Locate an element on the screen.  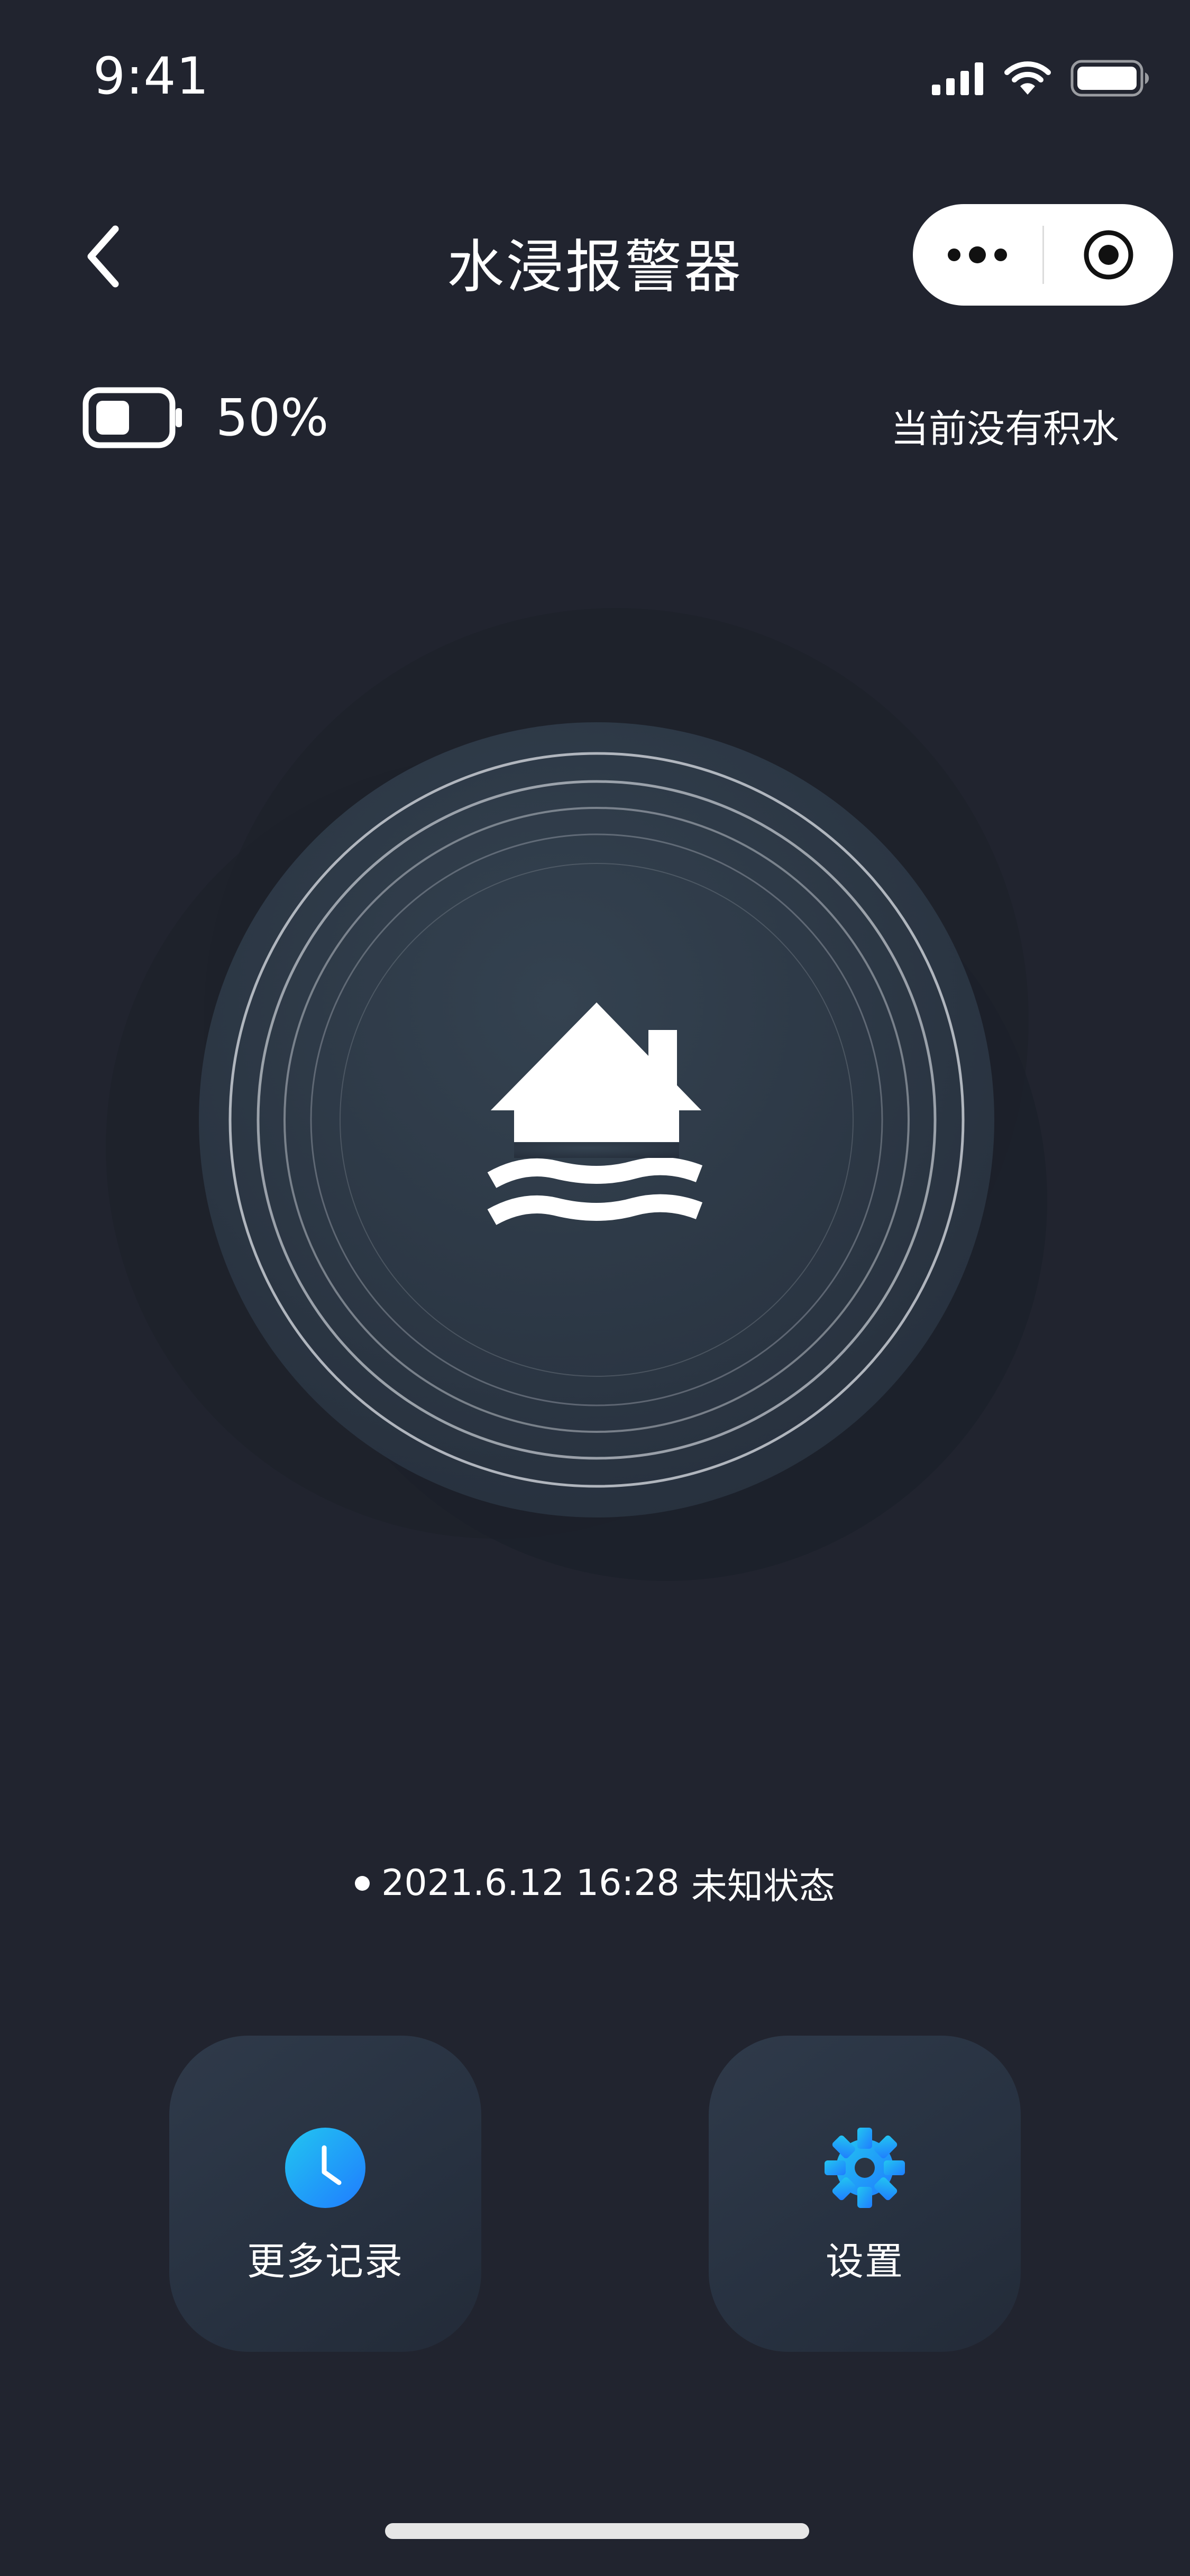
more-records-label: 更多记录 is located at coordinates (325, 2262).